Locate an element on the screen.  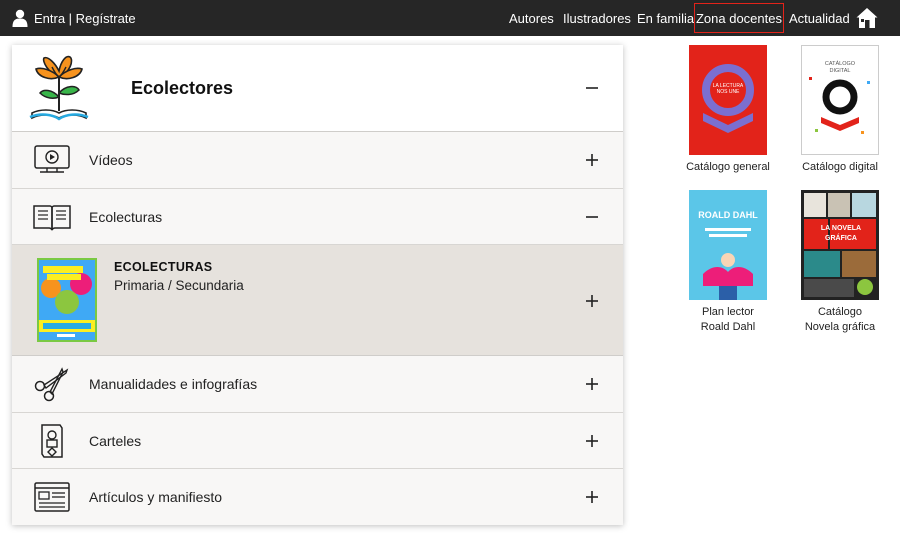
section-label: Vídeos is located at coordinates (111, 160).